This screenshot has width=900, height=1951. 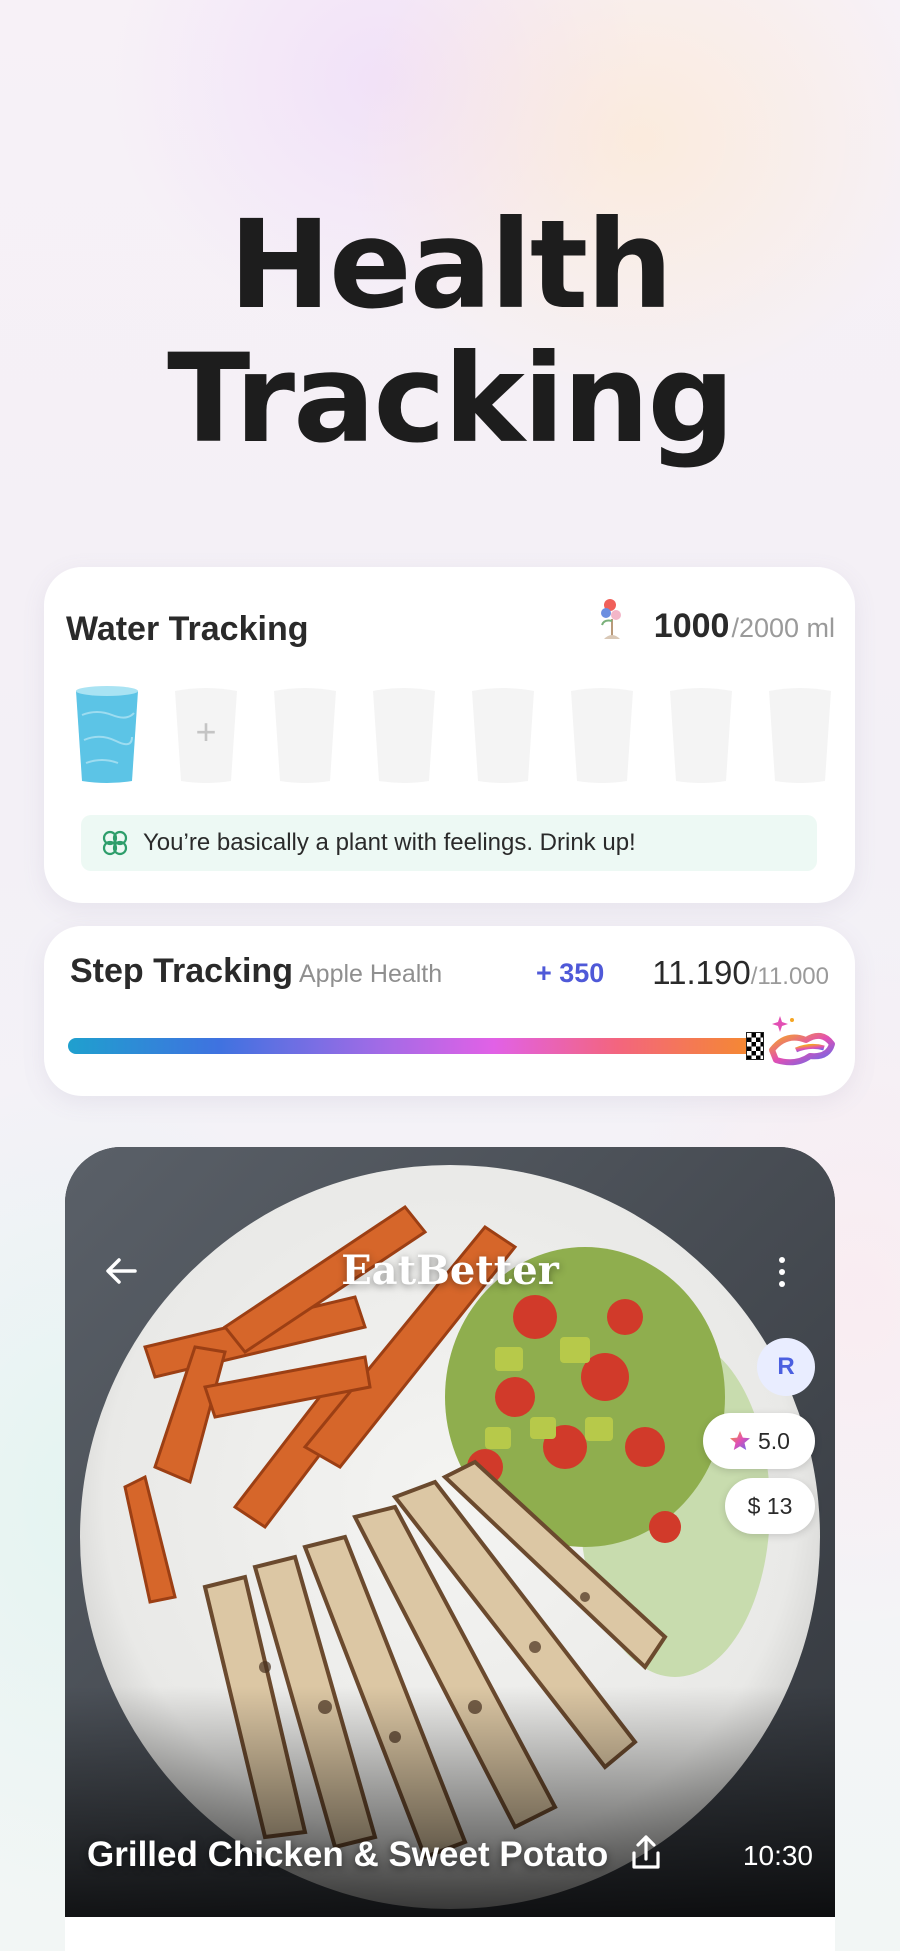 I want to click on water-card-title: Water Tracking, so click(x=187, y=629).